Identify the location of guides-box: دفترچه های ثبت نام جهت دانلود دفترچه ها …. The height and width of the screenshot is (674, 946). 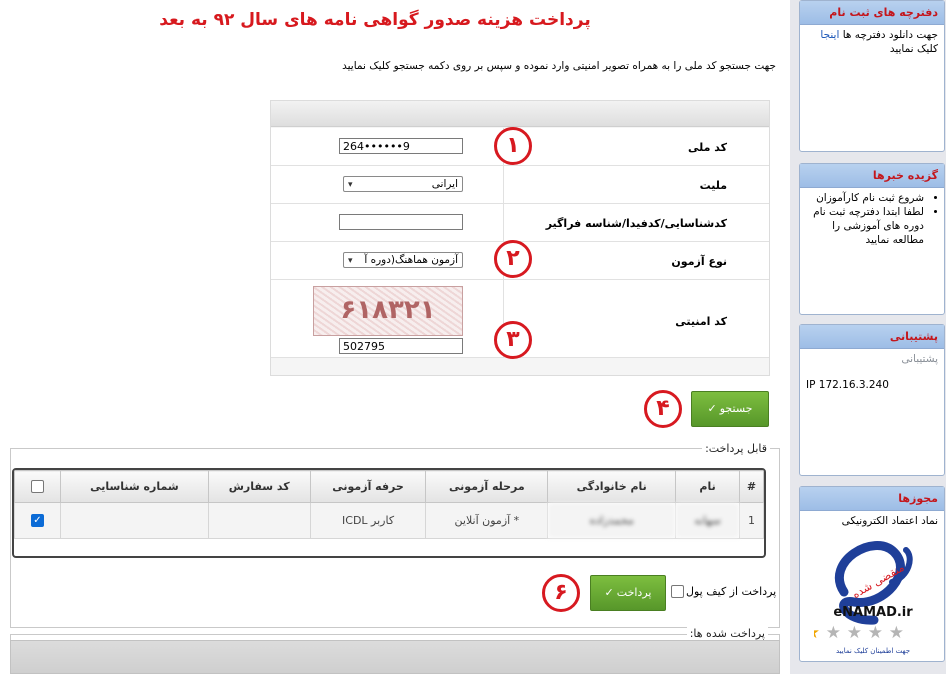
(872, 76).